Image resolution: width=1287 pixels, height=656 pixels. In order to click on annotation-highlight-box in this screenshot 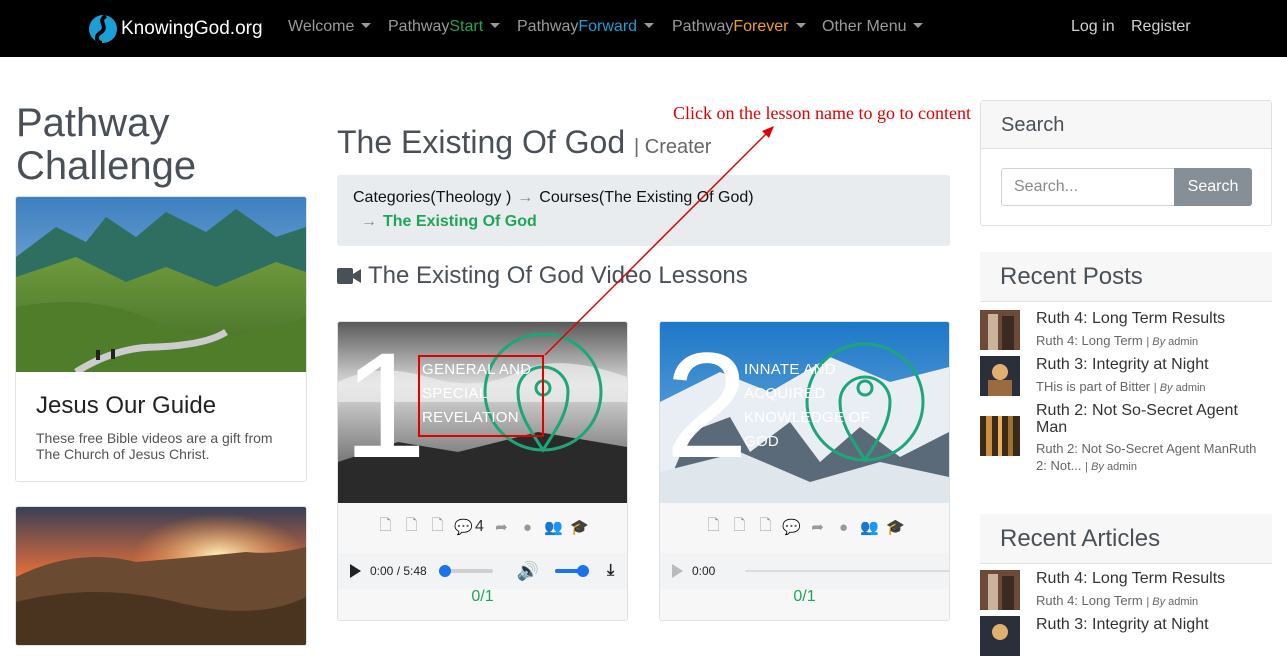, I will do `click(481, 396)`.